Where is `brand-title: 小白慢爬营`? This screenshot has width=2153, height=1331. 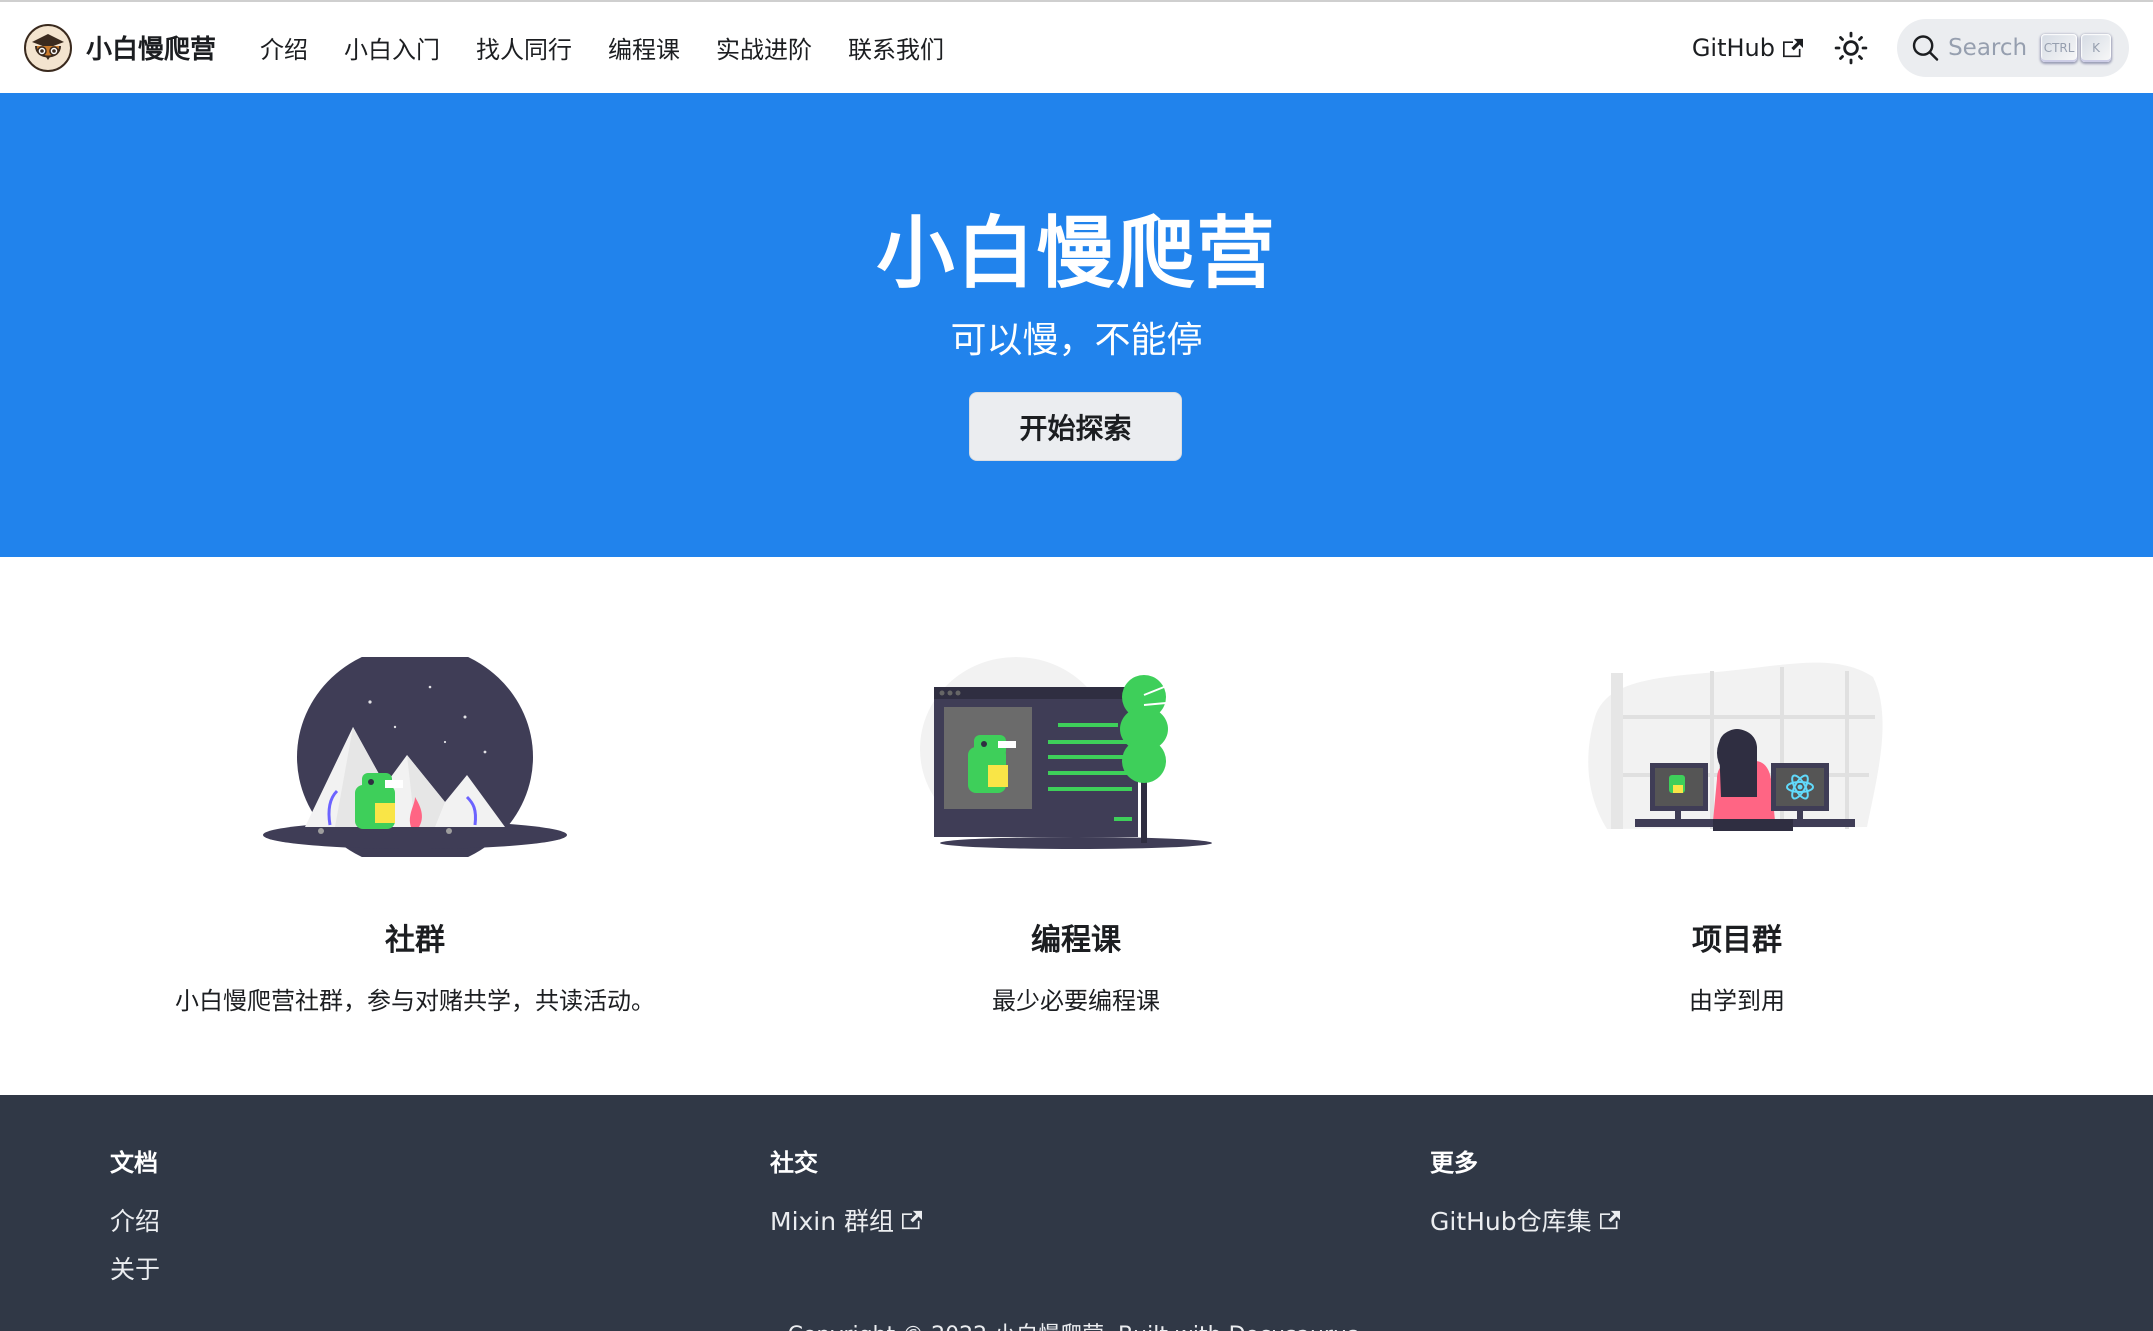 brand-title: 小白慢爬营 is located at coordinates (151, 50).